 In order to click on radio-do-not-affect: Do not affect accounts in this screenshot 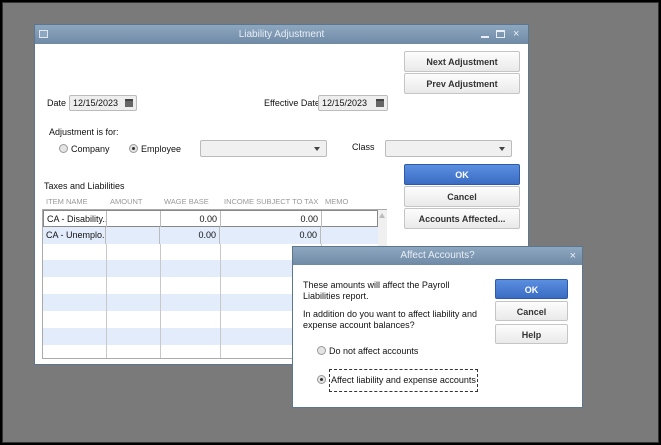, I will do `click(367, 351)`.